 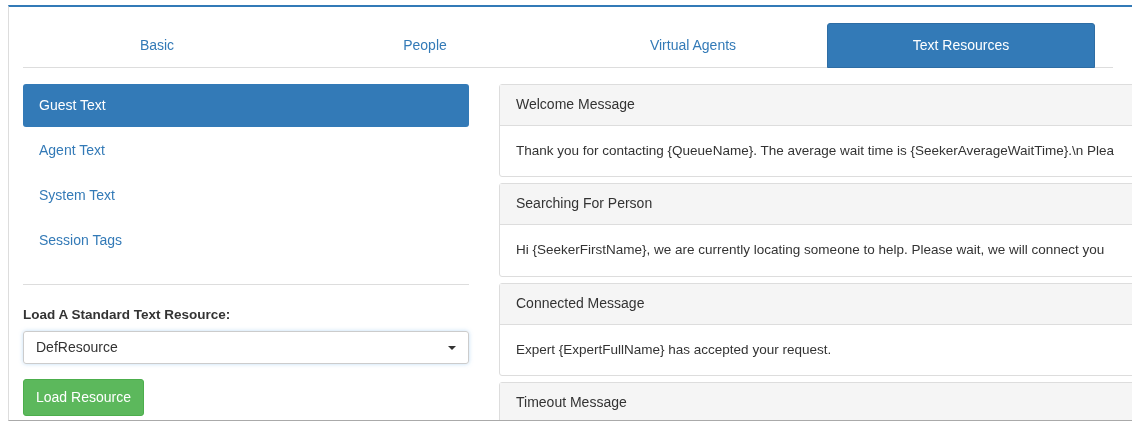 What do you see at coordinates (157, 45) in the screenshot?
I see `tab: Basic` at bounding box center [157, 45].